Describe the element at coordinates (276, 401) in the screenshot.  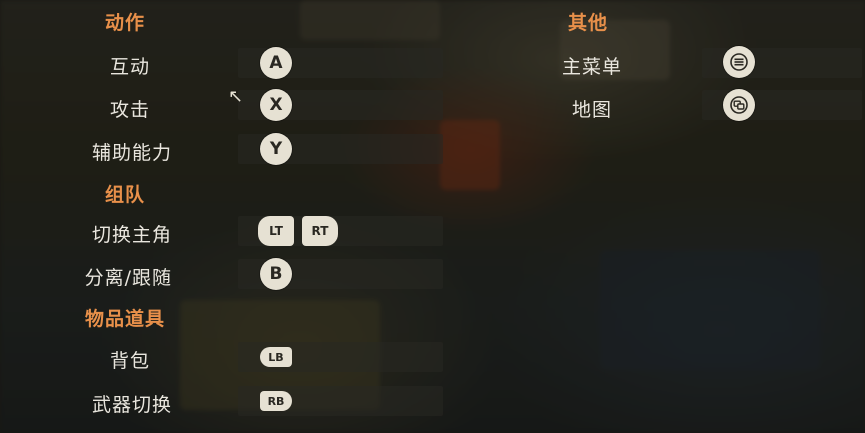
I see `rb-bumper-icon: RB` at that location.